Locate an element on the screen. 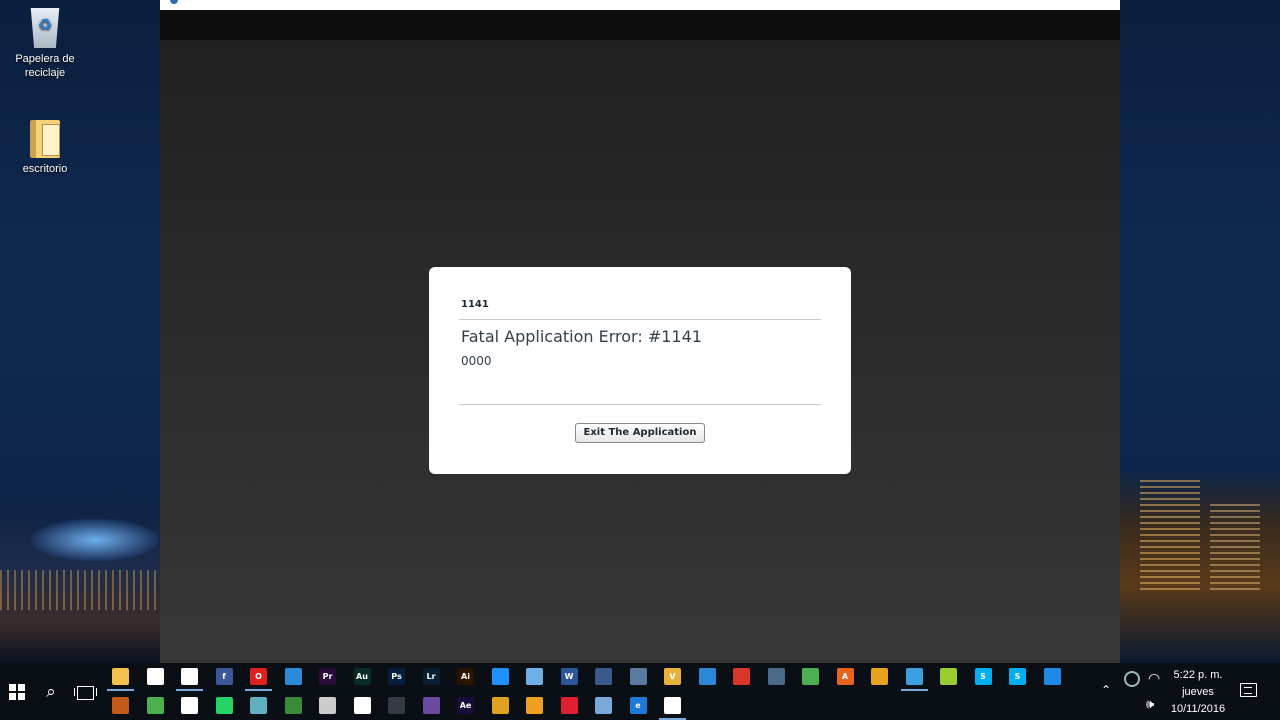  network-icon is located at coordinates (1132, 679).